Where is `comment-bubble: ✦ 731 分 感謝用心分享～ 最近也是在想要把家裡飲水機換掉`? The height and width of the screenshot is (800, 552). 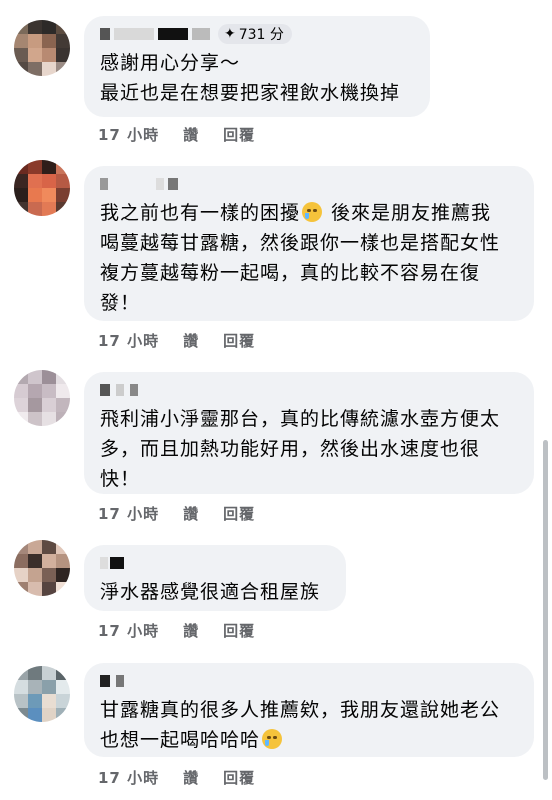 comment-bubble: ✦ 731 分 感謝用心分享～ 最近也是在想要把家裡飲水機換掉 is located at coordinates (257, 66).